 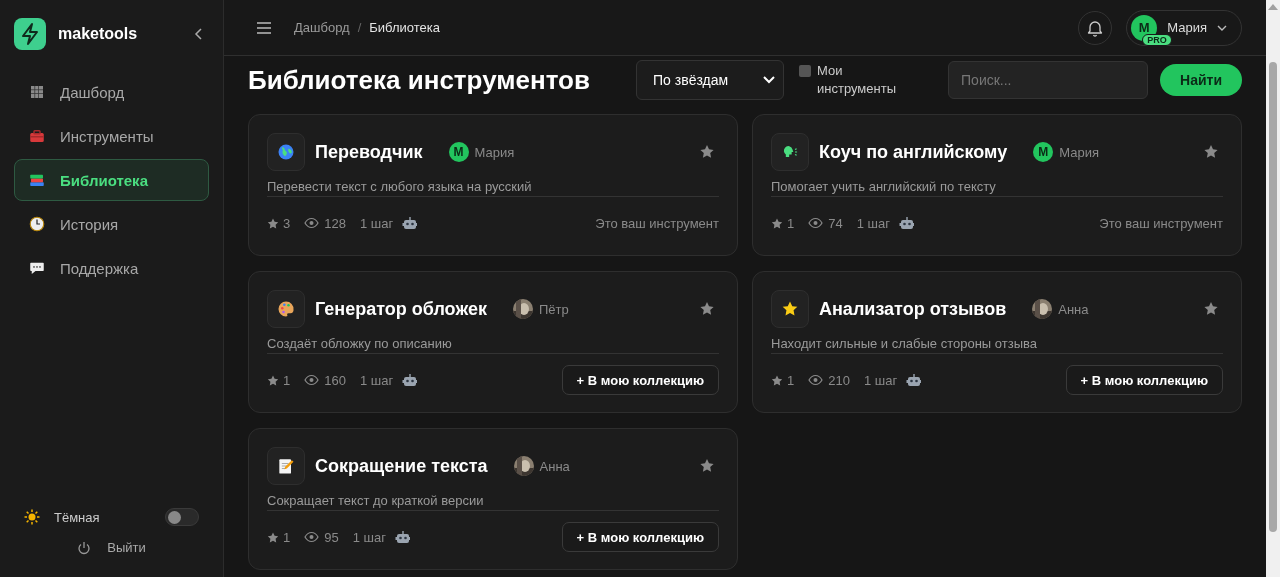 I want to click on search-button: Найти, so click(x=1201, y=80).